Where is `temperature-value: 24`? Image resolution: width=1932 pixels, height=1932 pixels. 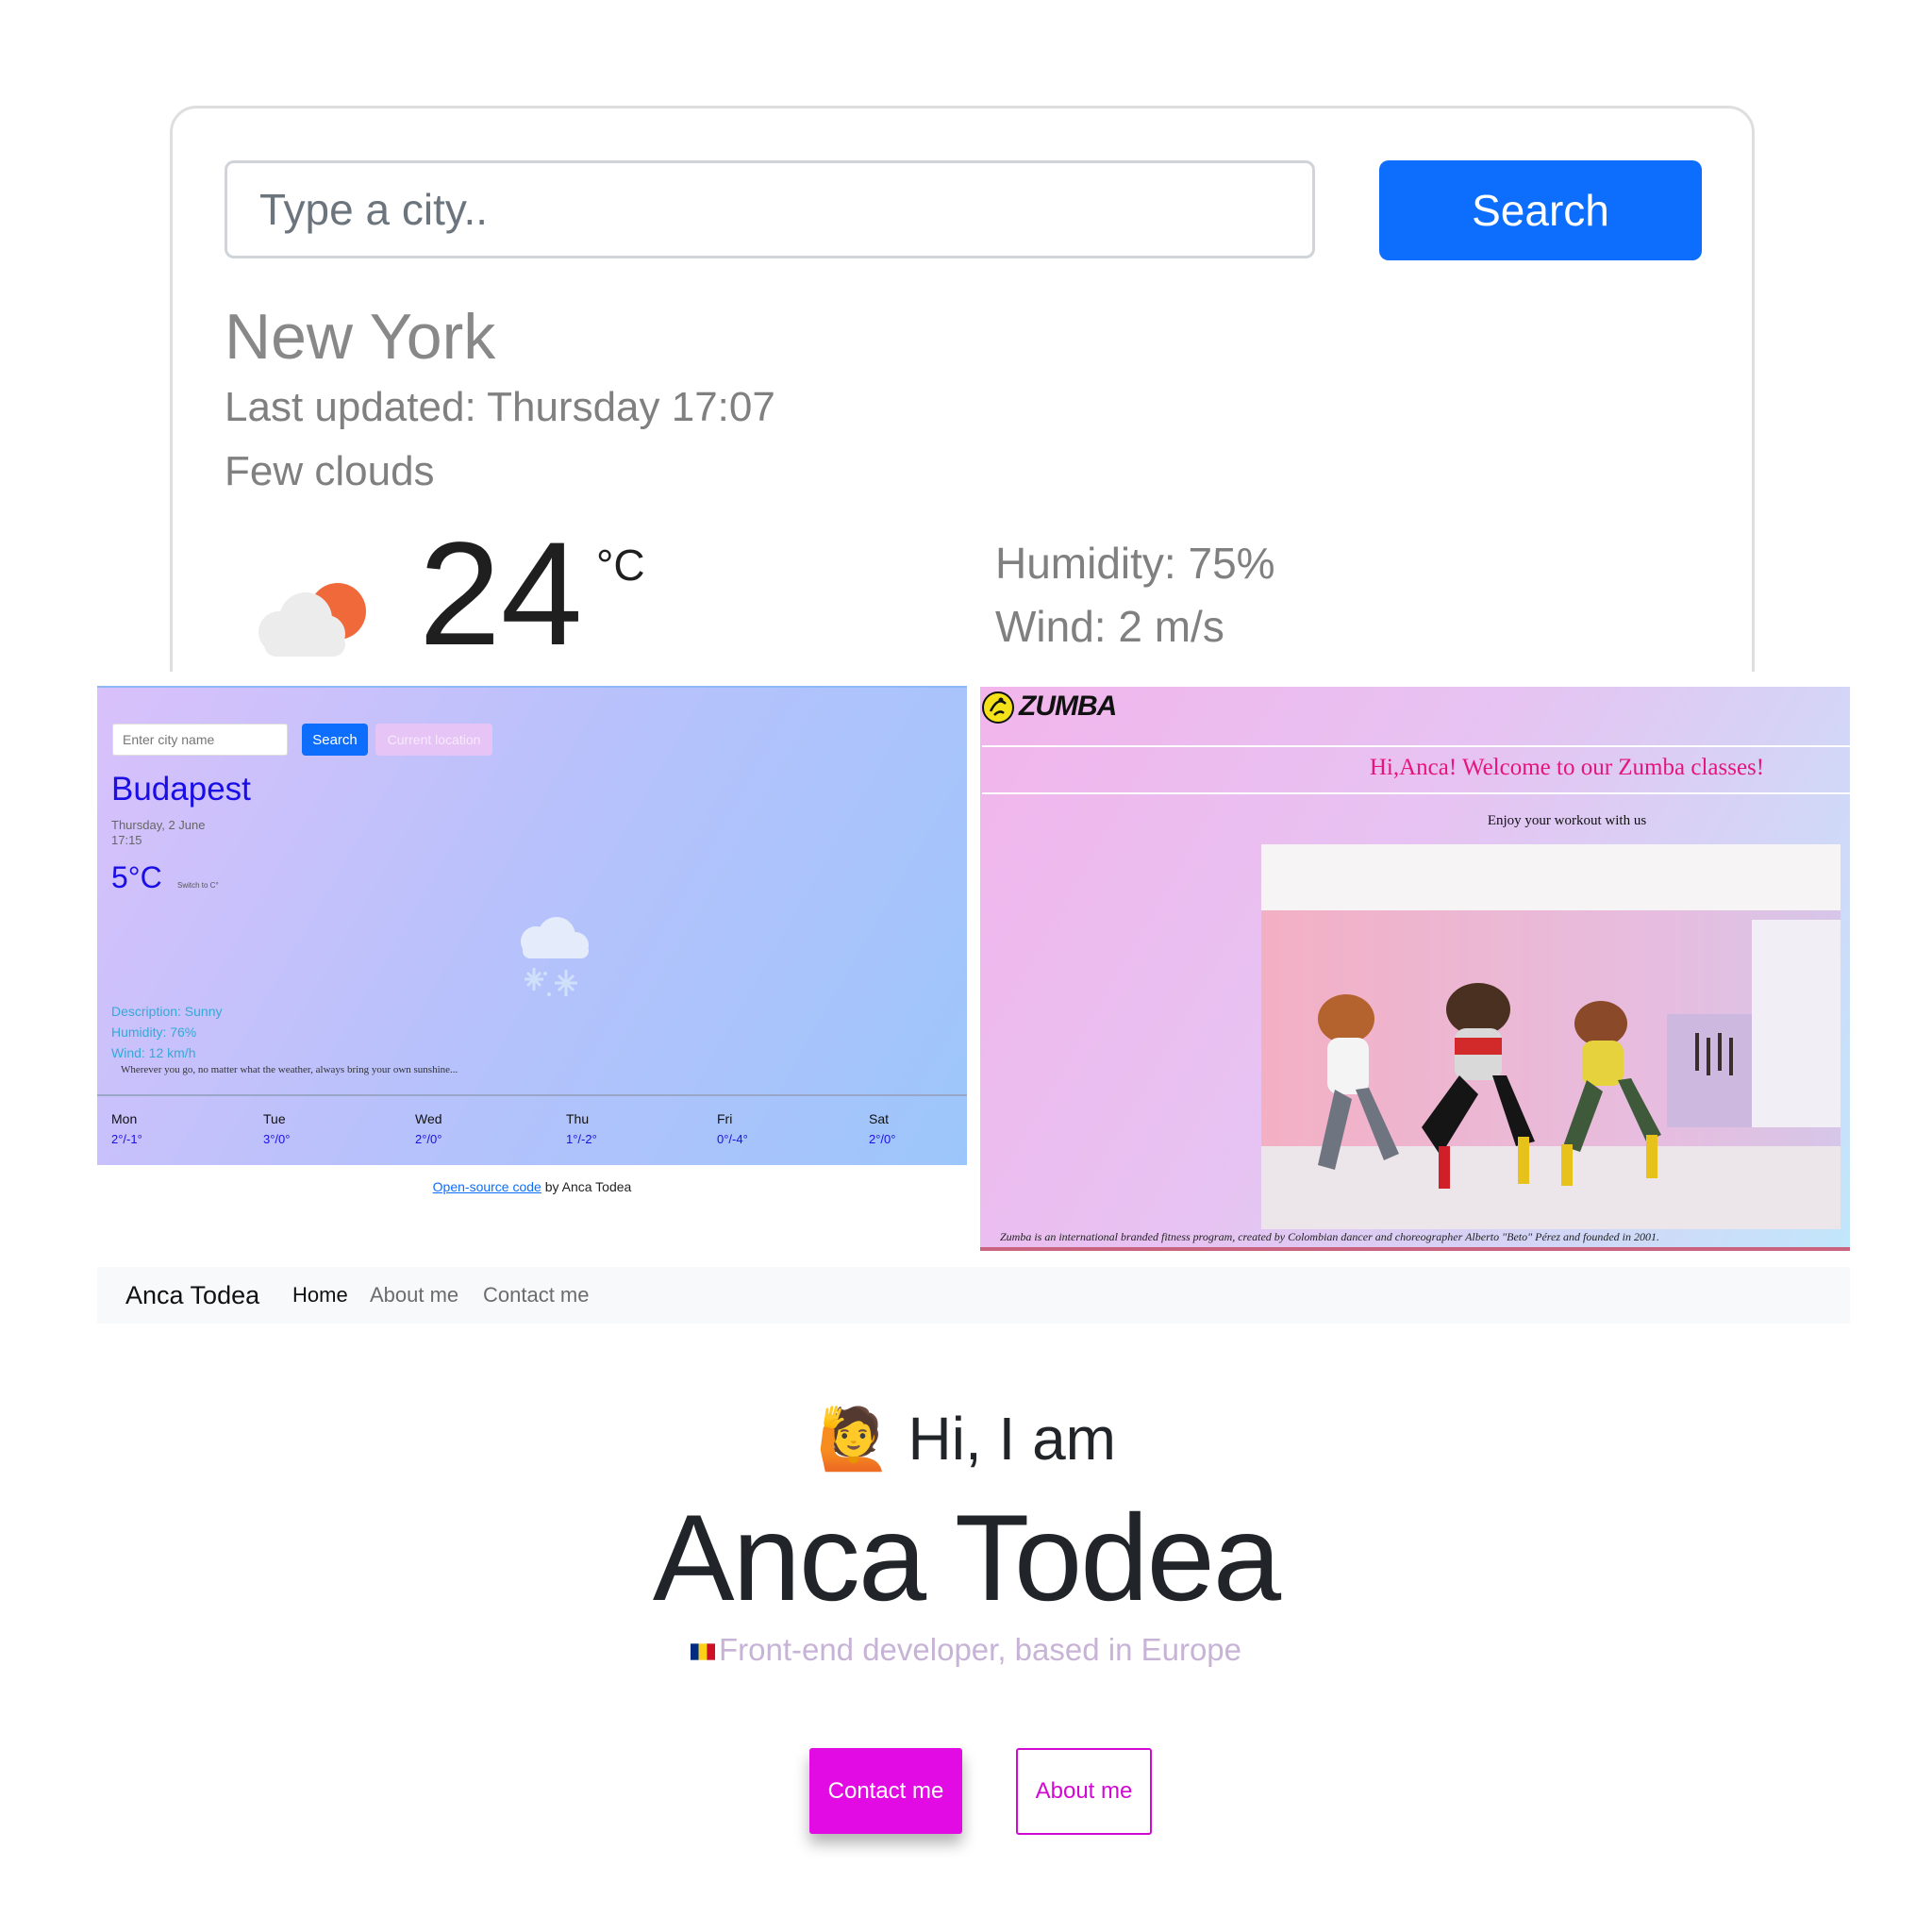 temperature-value: 24 is located at coordinates (501, 594).